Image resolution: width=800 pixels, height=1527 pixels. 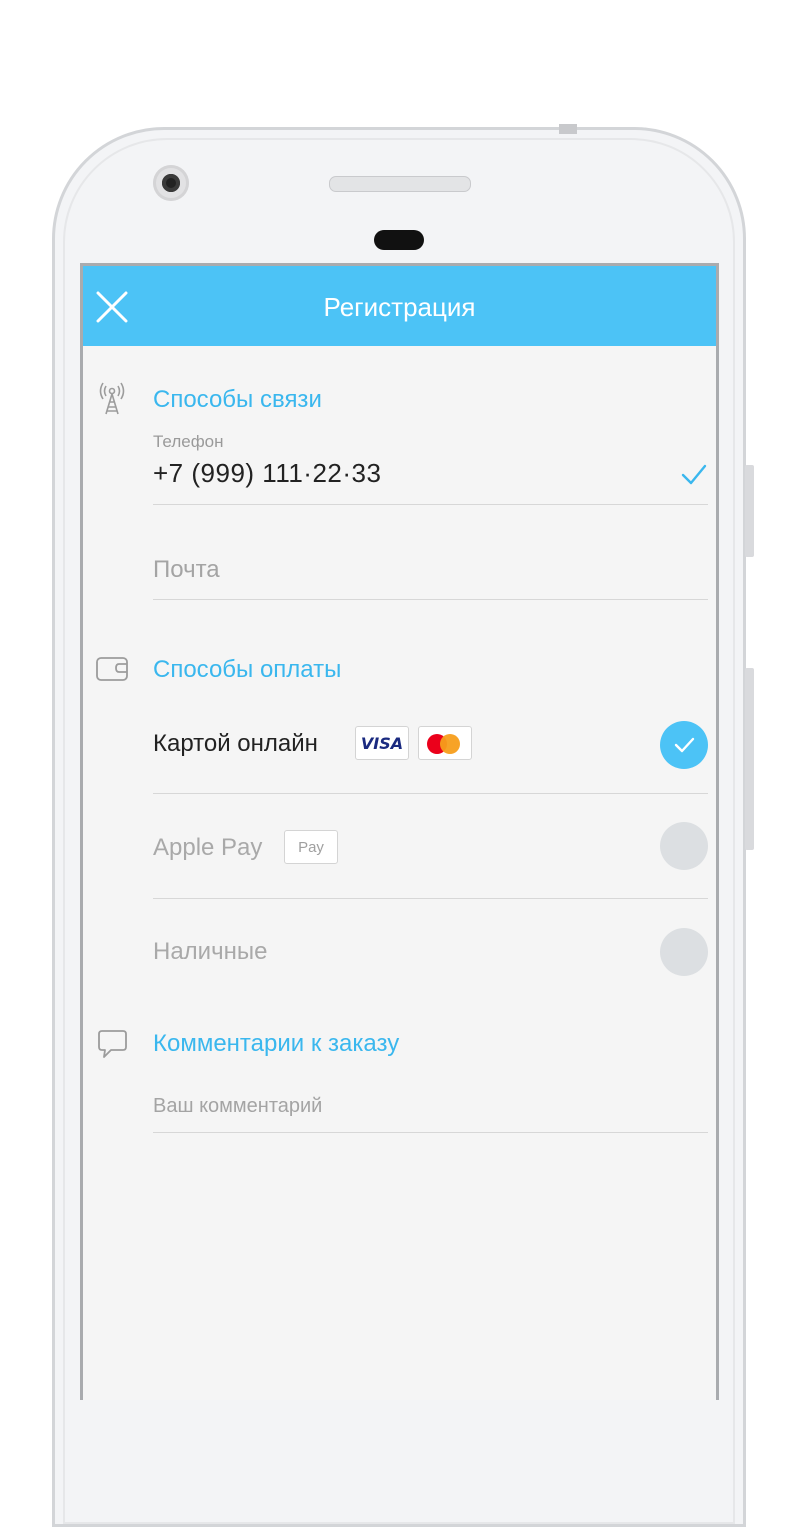 What do you see at coordinates (568, 129) in the screenshot?
I see `power-button-top` at bounding box center [568, 129].